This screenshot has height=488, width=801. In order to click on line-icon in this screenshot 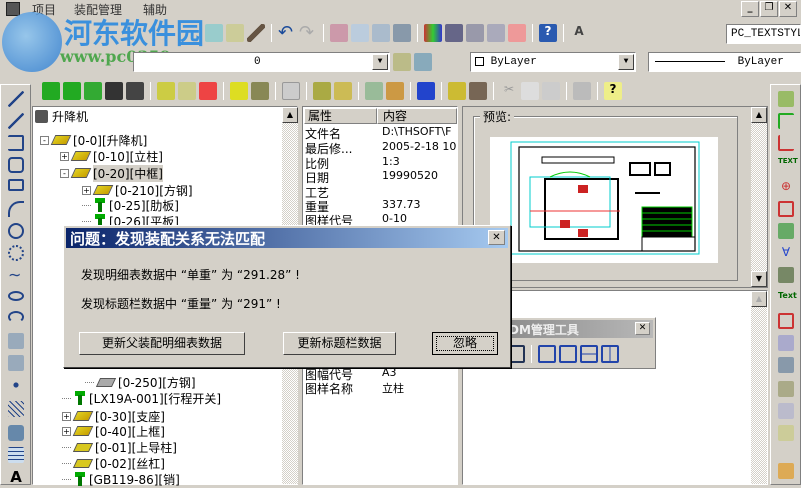, I will do `click(16, 99)`.